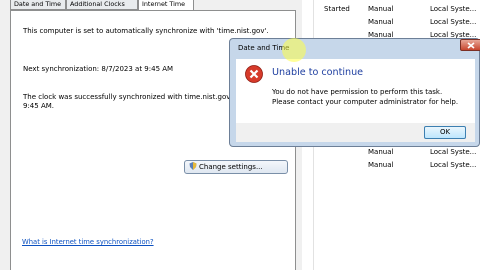  What do you see at coordinates (445, 132) in the screenshot?
I see `ok-button: OK` at bounding box center [445, 132].